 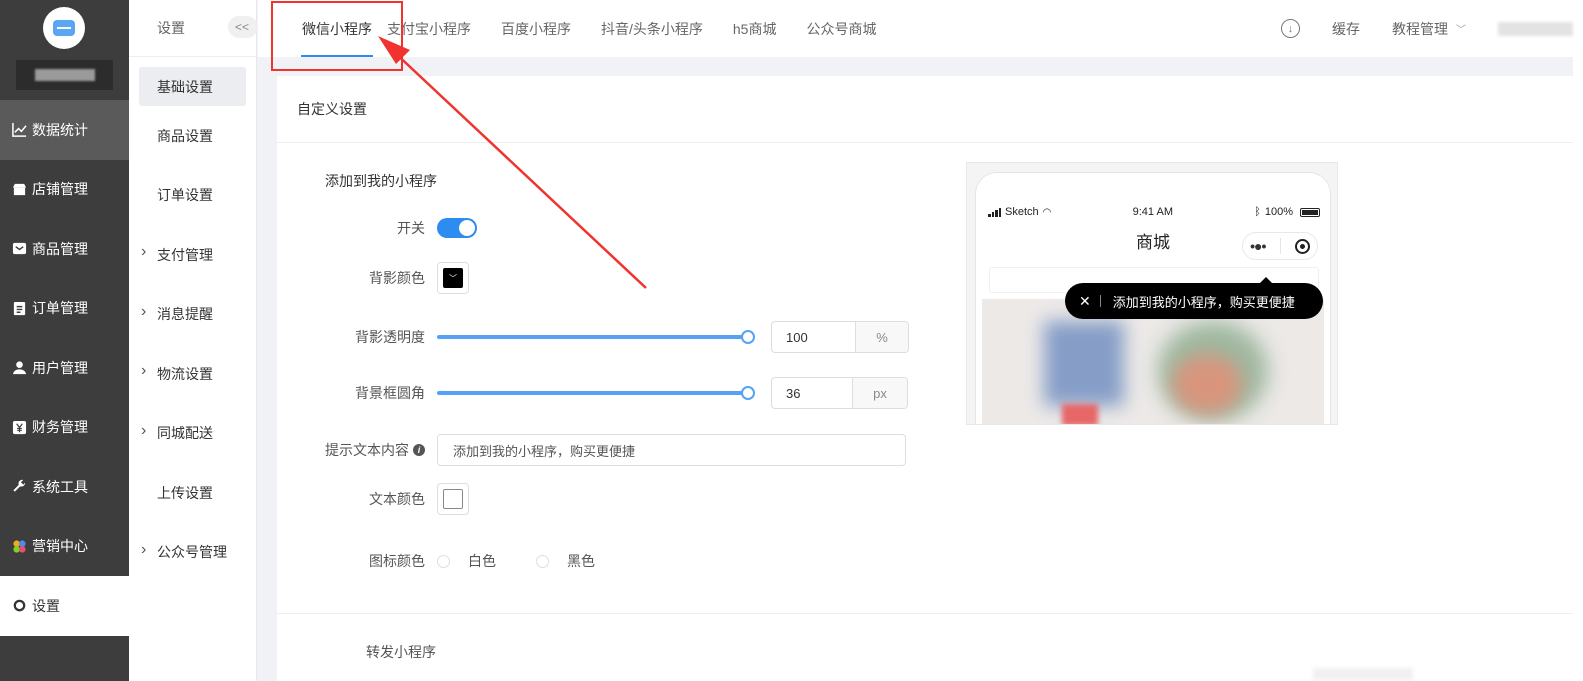 What do you see at coordinates (185, 135) in the screenshot?
I see `subnav-item-label: 商品设置` at bounding box center [185, 135].